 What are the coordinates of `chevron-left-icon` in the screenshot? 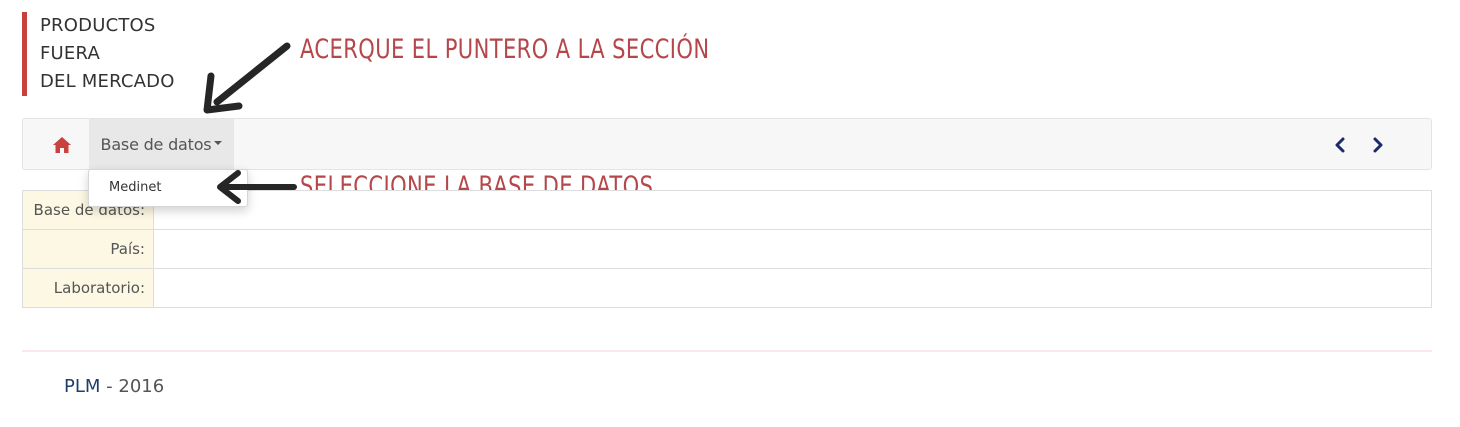 It's located at (1340, 145).